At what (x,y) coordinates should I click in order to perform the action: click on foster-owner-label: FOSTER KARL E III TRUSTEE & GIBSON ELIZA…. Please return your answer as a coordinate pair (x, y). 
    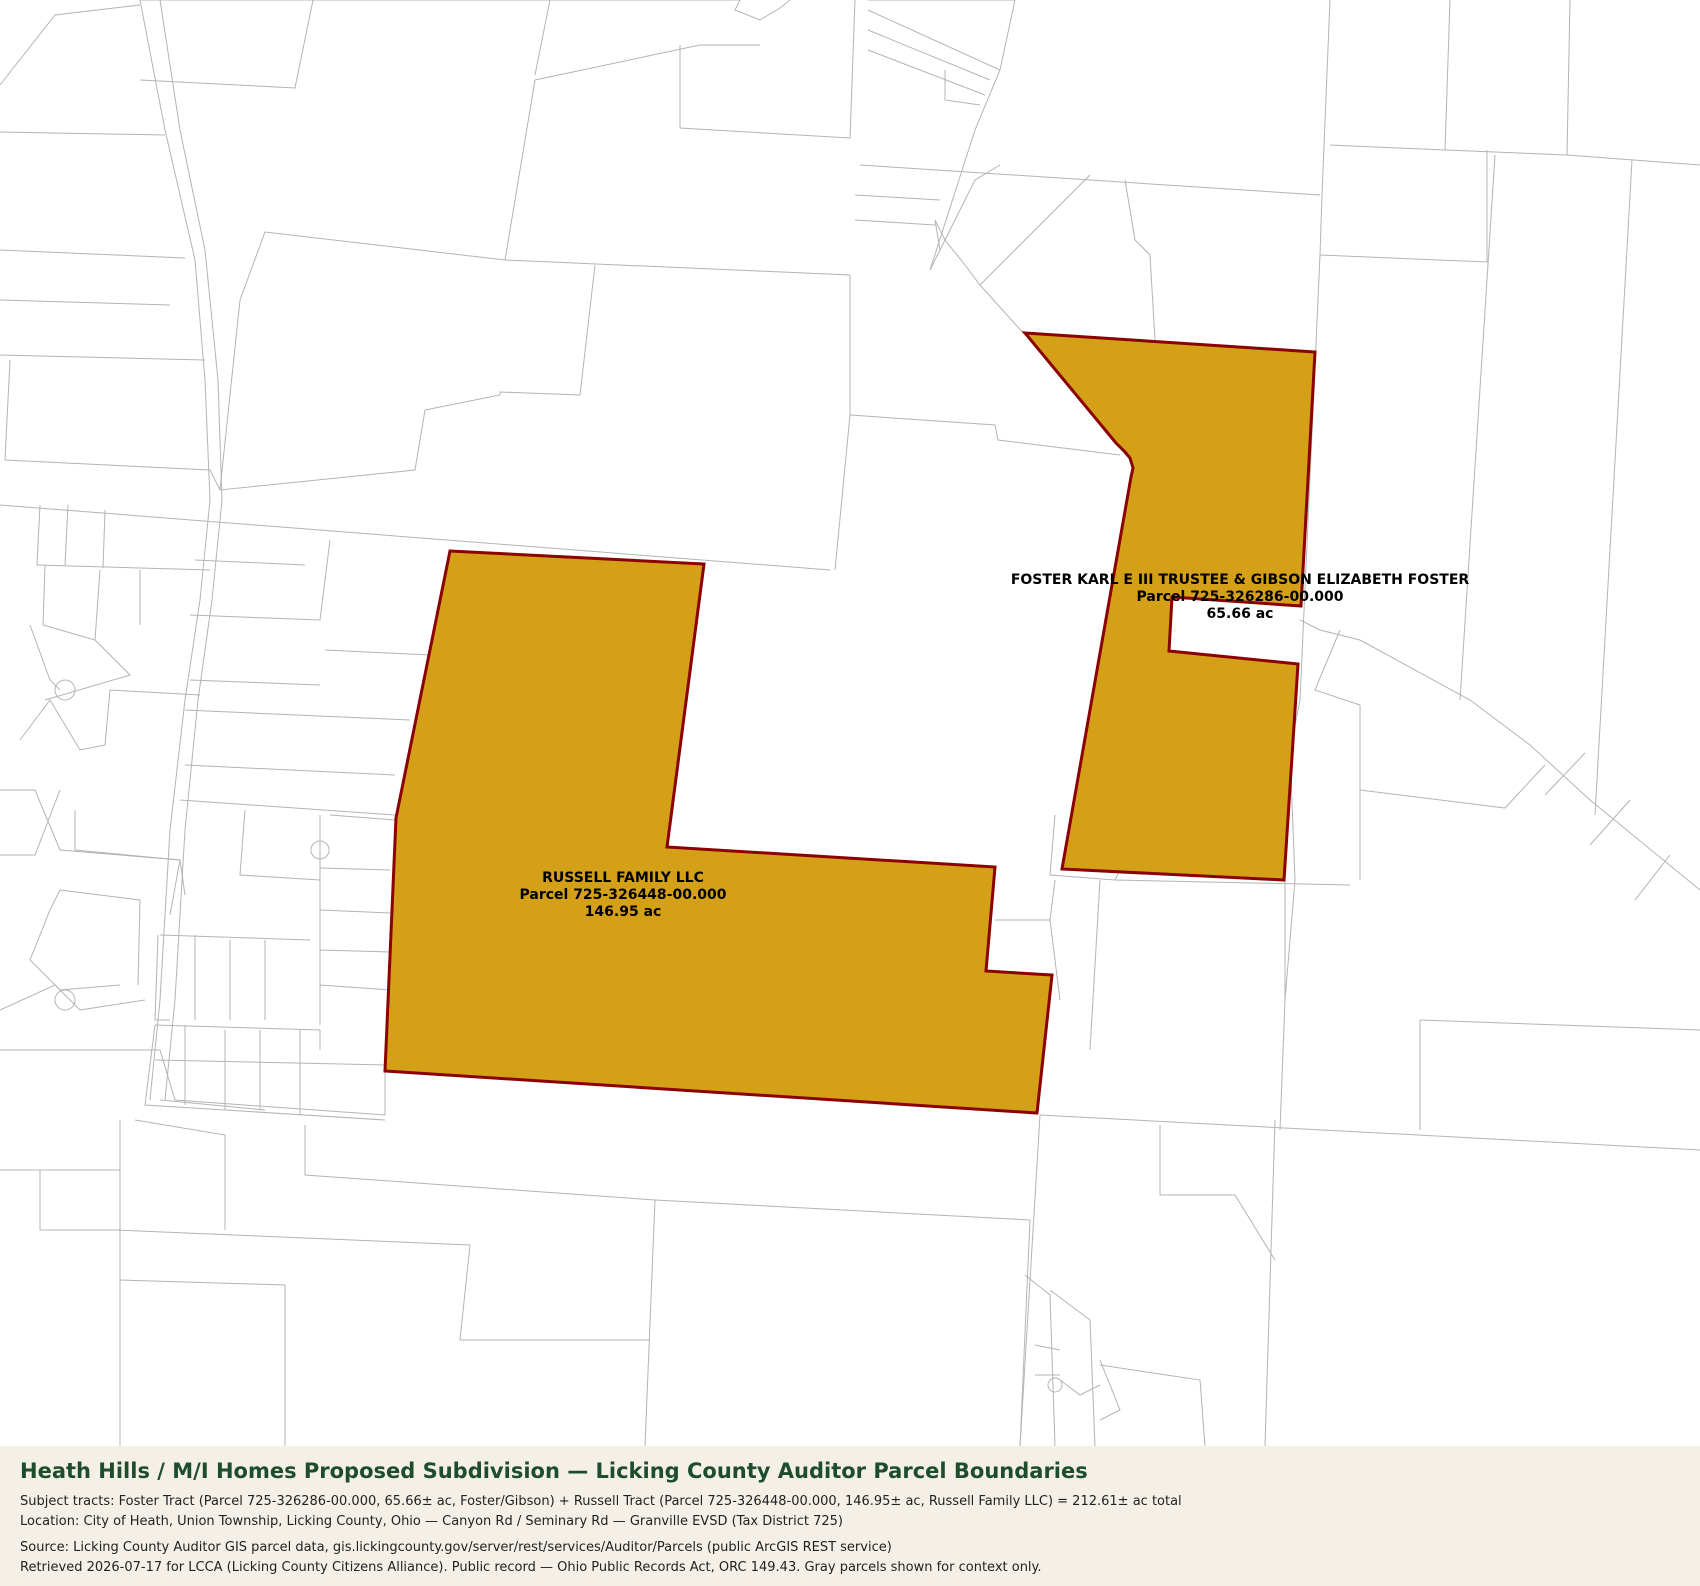
    Looking at the image, I should click on (1240, 580).